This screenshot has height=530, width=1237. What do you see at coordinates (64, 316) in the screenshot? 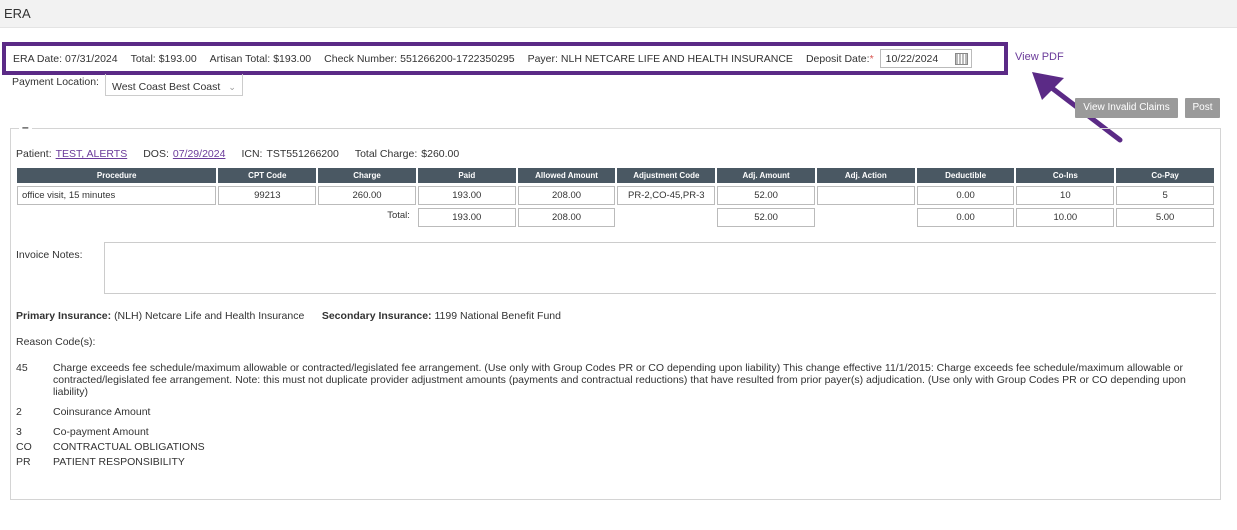
I see `primary-insurance-label: Primary Insurance:` at bounding box center [64, 316].